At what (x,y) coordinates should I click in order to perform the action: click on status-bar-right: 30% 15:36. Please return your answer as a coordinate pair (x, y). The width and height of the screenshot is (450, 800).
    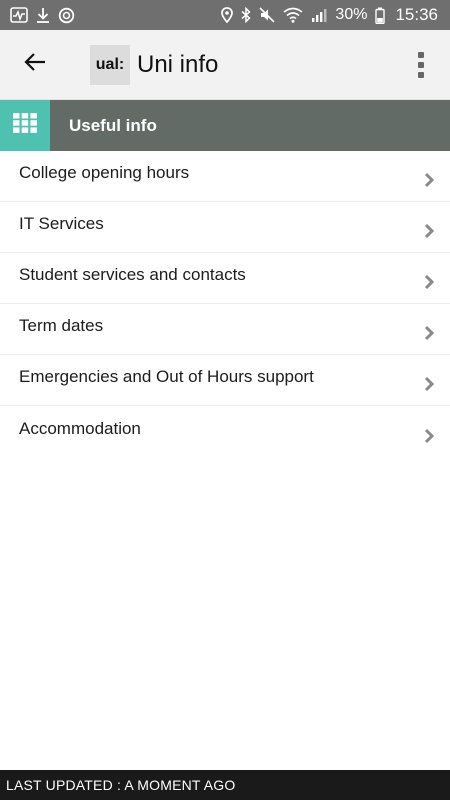
    Looking at the image, I should click on (329, 15).